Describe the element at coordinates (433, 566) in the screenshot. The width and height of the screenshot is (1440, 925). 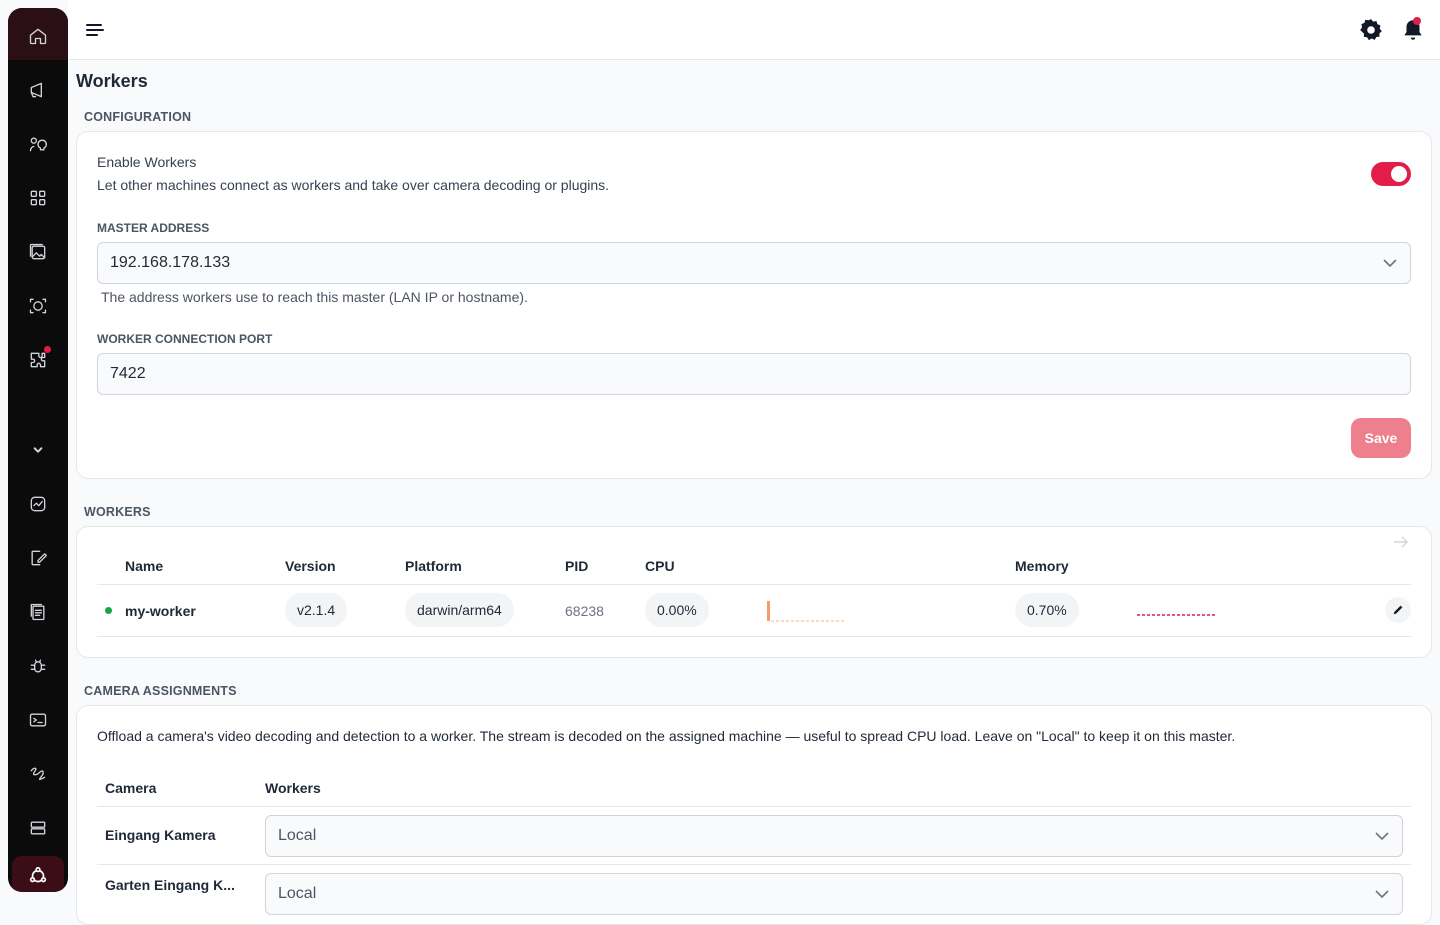
I see `col-platform: Platform` at that location.